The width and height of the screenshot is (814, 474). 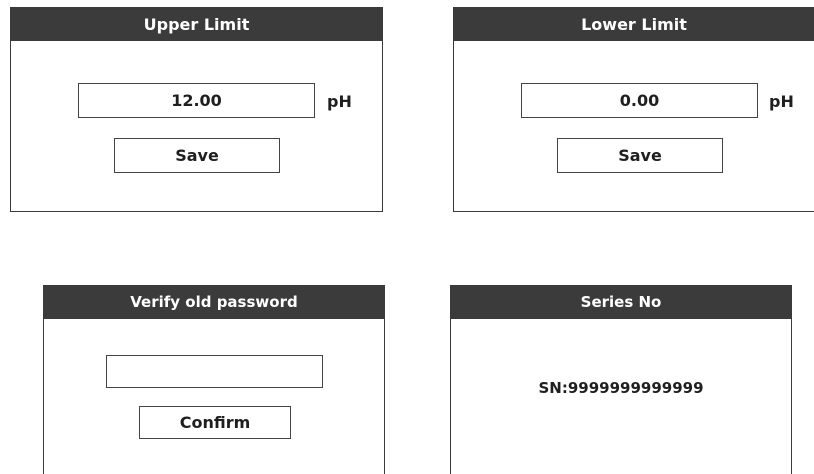 I want to click on lower-limit-unit: pH, so click(x=781, y=101).